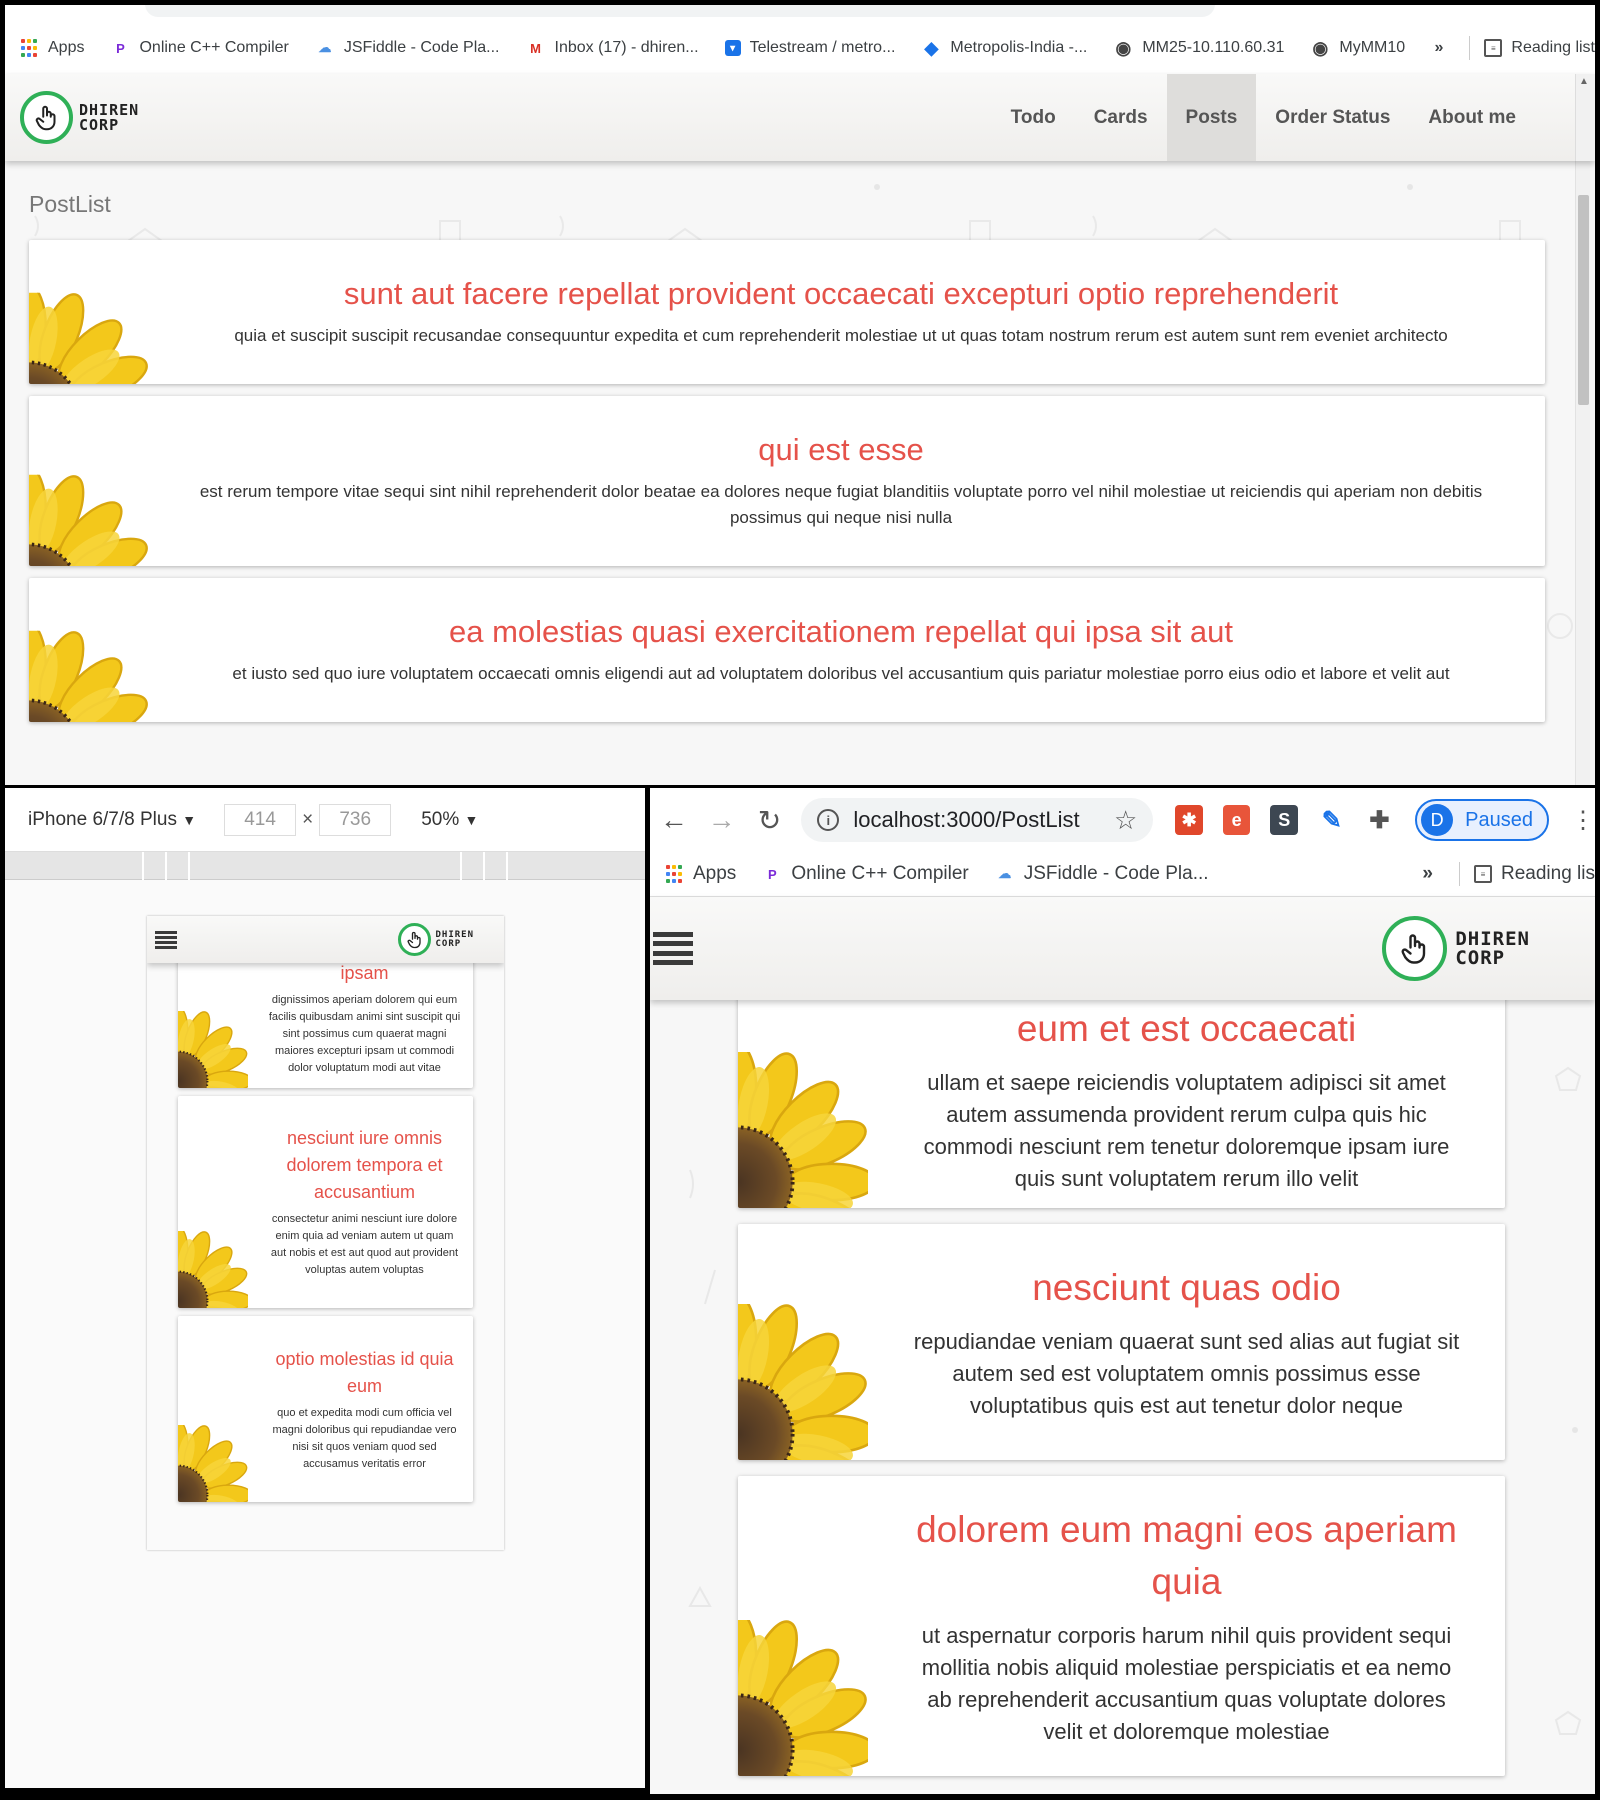 Image resolution: width=1600 pixels, height=1800 pixels. Describe the element at coordinates (1198, 48) in the screenshot. I see `bookmark-item: ◉ MM25-10.110.60.31` at that location.